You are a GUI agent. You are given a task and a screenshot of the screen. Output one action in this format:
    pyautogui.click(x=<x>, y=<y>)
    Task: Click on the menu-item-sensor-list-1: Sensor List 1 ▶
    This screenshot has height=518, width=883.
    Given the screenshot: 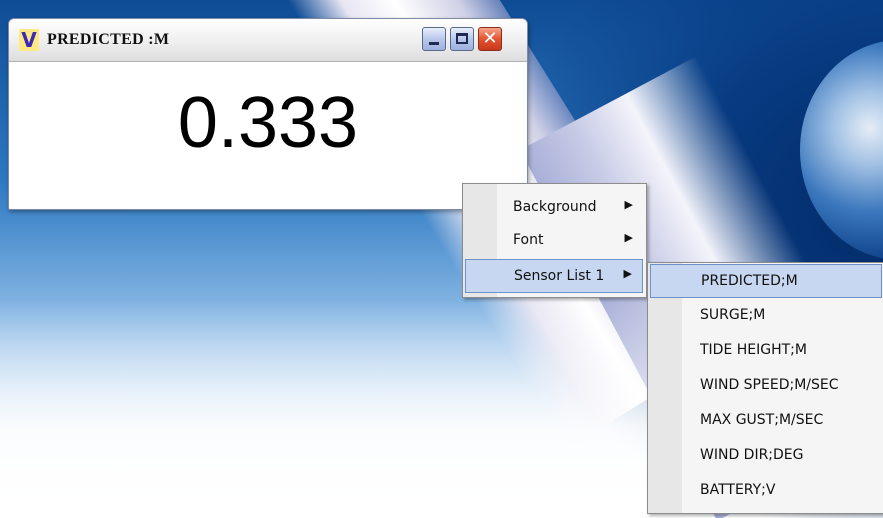 What is the action you would take?
    pyautogui.click(x=554, y=276)
    